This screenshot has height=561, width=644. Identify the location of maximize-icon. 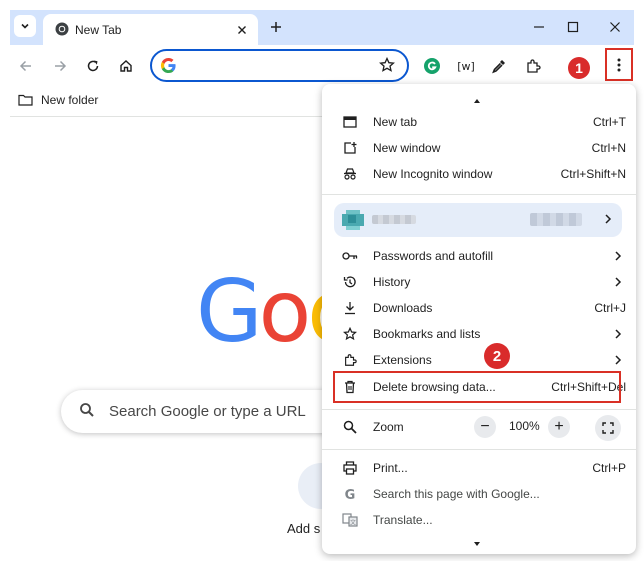
(573, 27).